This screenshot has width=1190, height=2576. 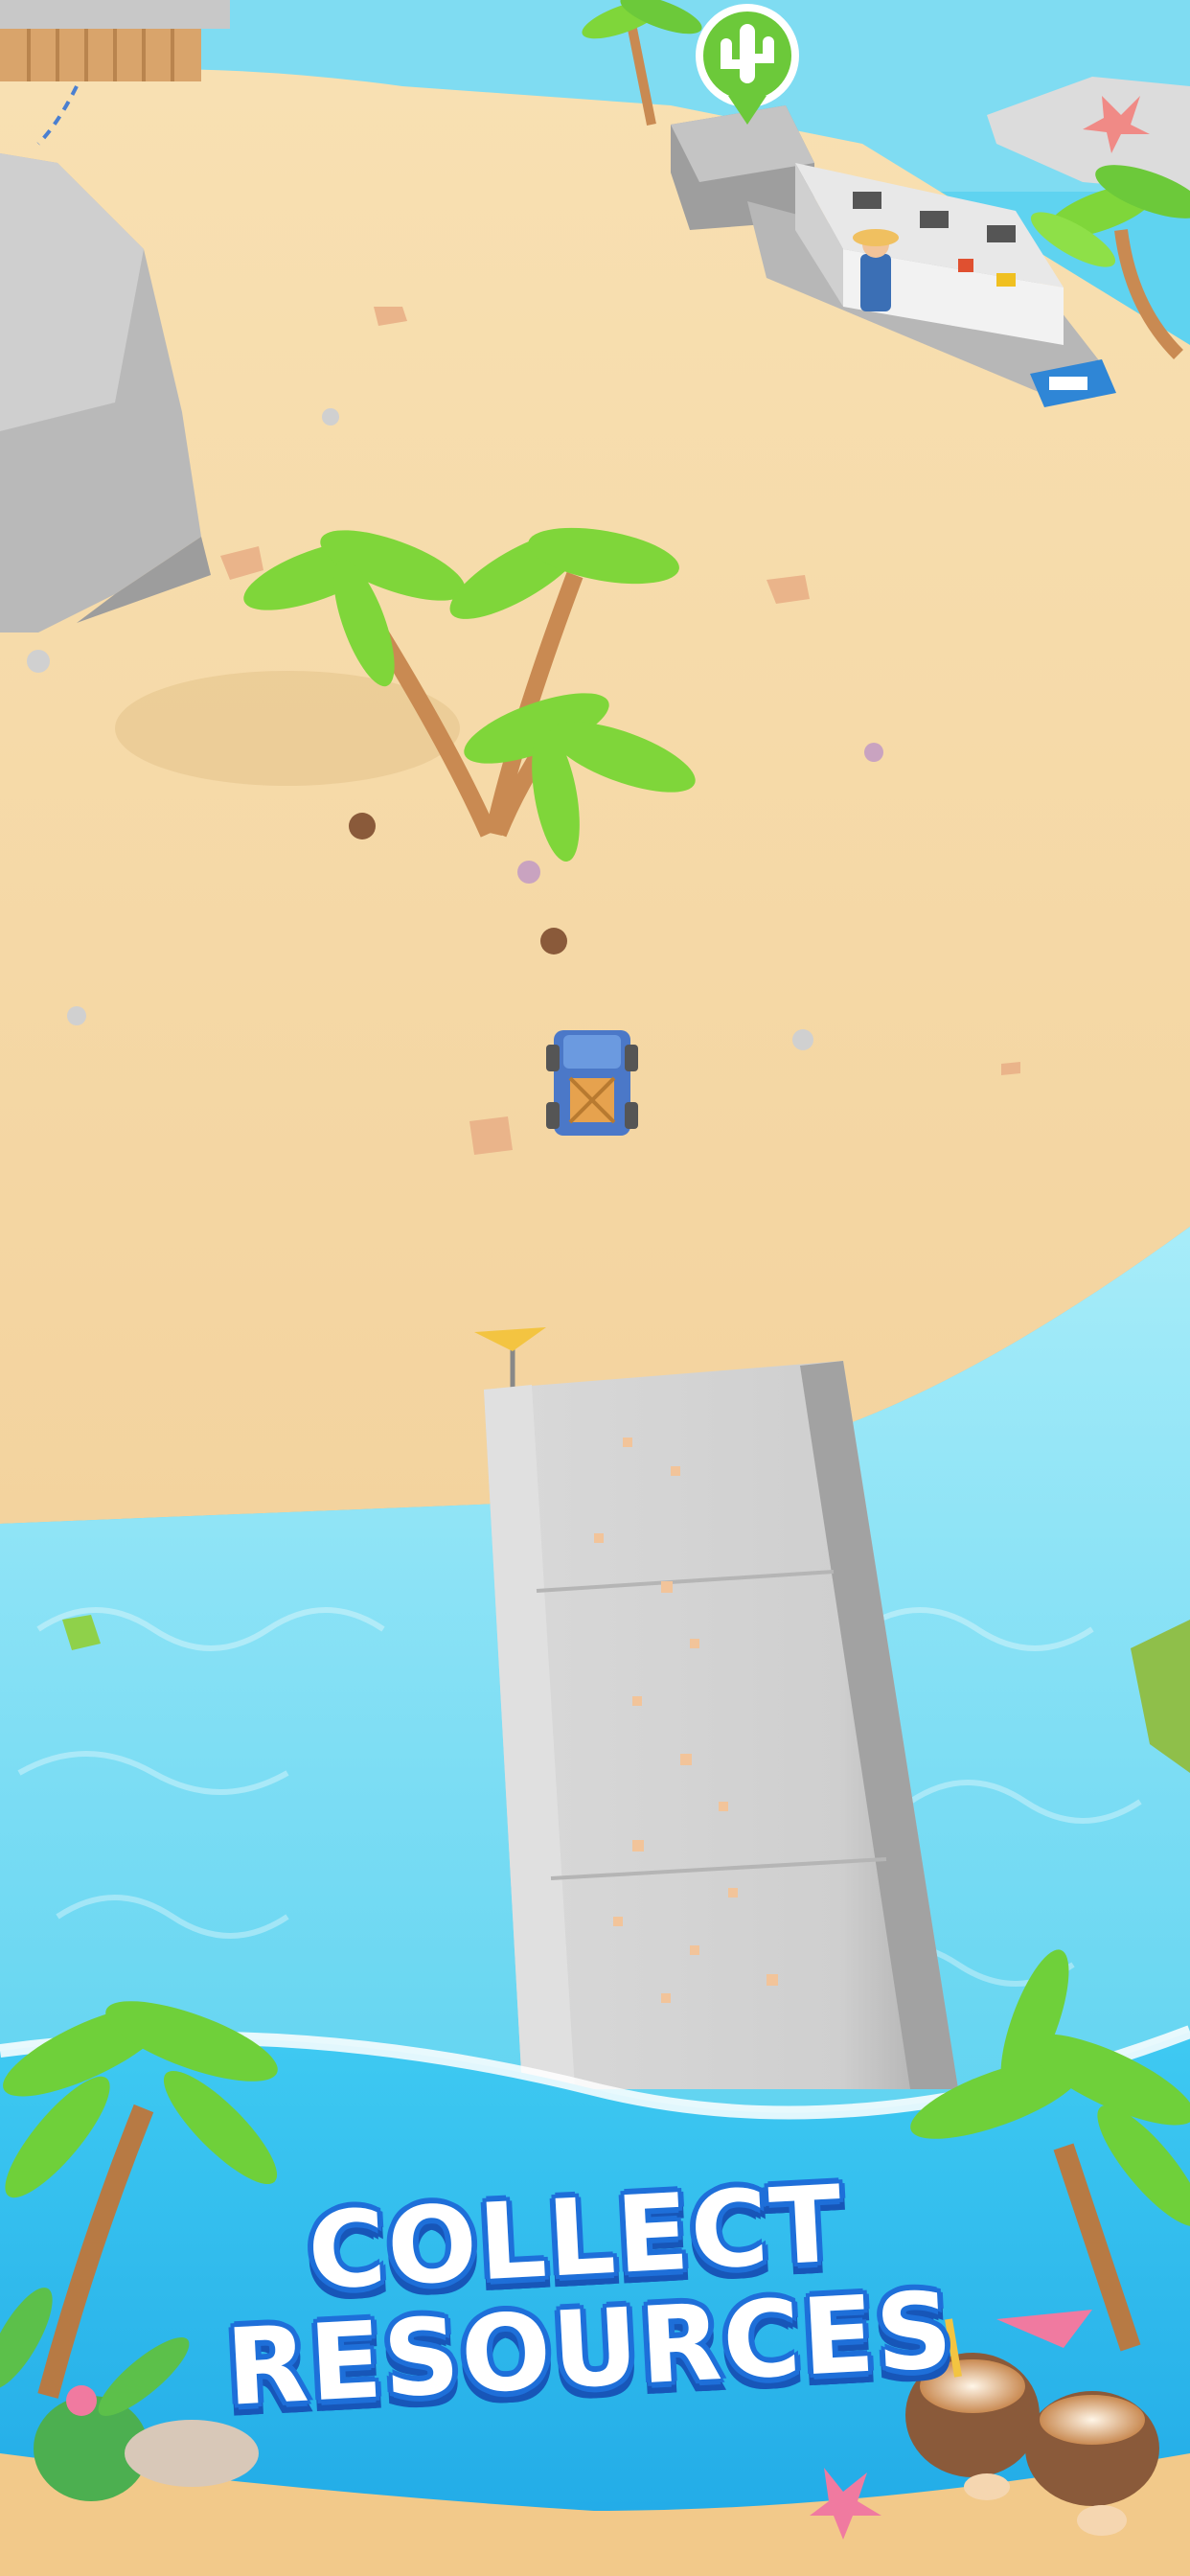 I want to click on rock-bottomleft, so click(x=192, y=2453).